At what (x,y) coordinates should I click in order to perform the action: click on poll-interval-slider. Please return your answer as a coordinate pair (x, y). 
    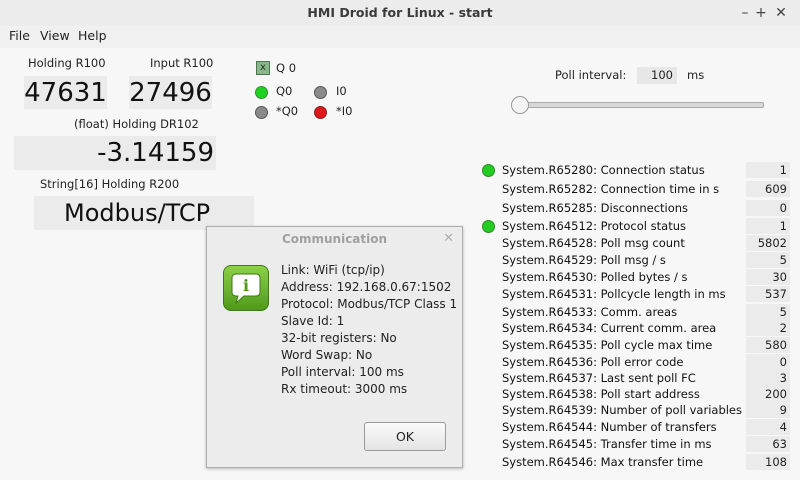
    Looking at the image, I should click on (638, 105).